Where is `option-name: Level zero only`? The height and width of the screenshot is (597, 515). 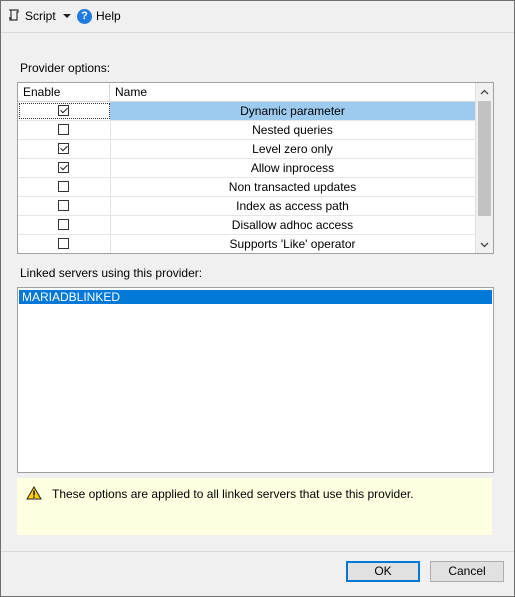
option-name: Level zero only is located at coordinates (292, 149).